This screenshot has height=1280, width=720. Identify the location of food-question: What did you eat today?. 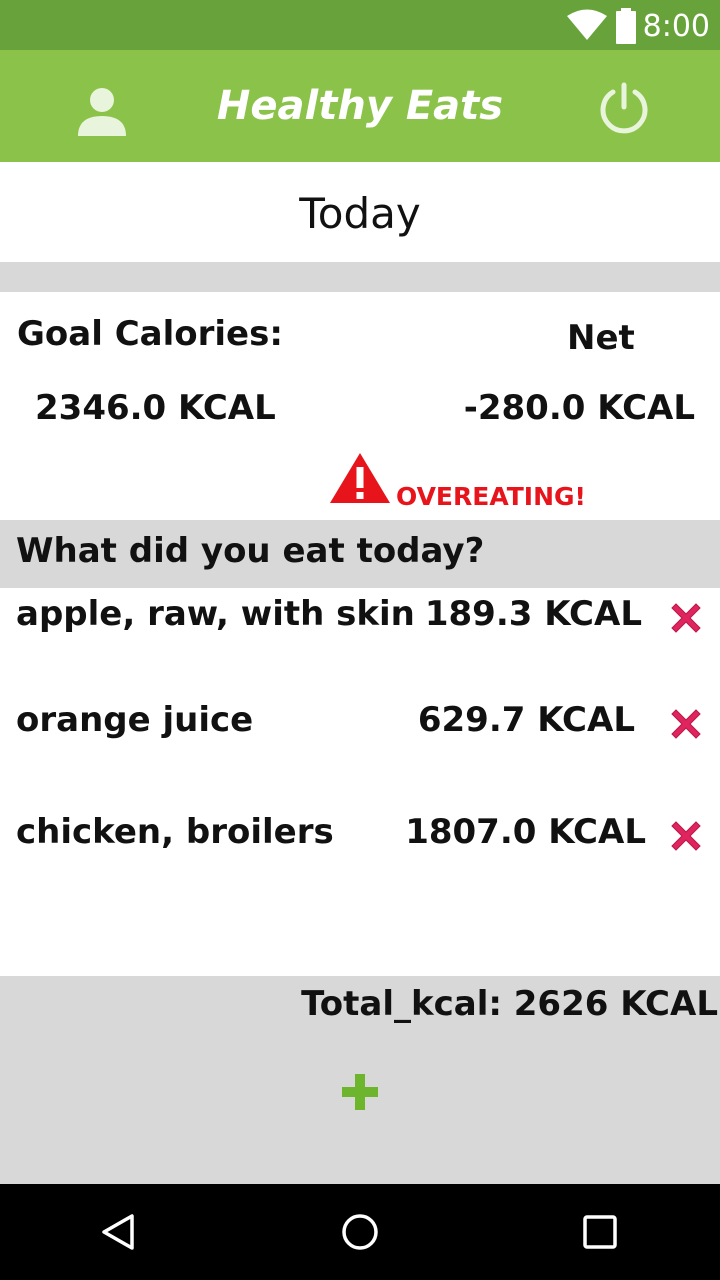
(250, 551).